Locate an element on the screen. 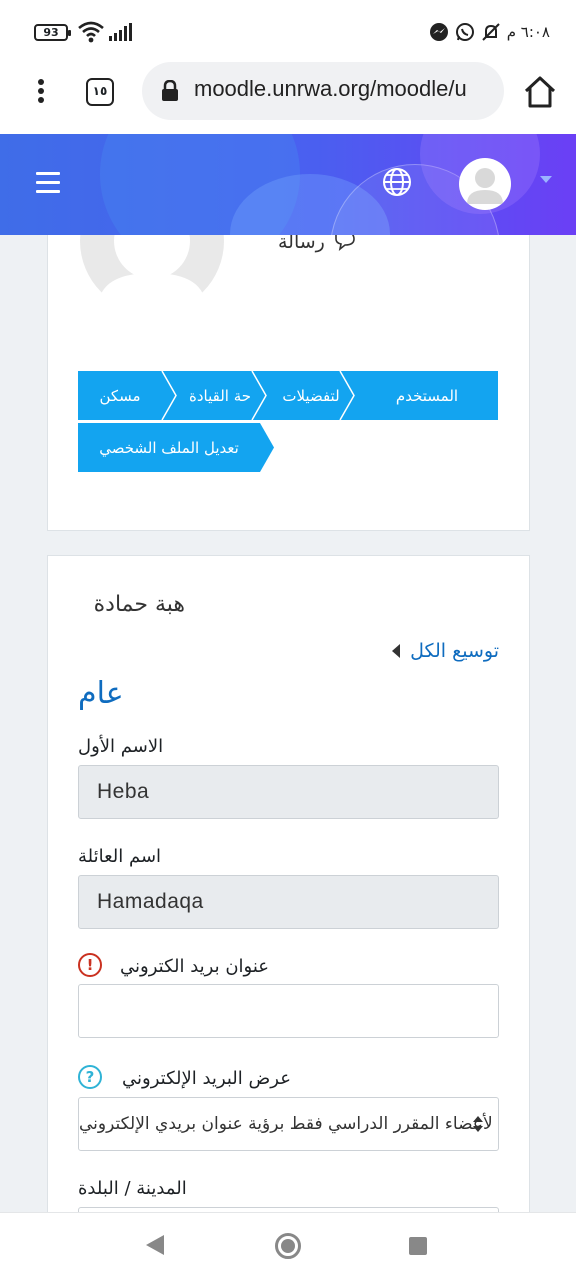 The height and width of the screenshot is (1280, 576). system-nav-bar is located at coordinates (288, 1246).